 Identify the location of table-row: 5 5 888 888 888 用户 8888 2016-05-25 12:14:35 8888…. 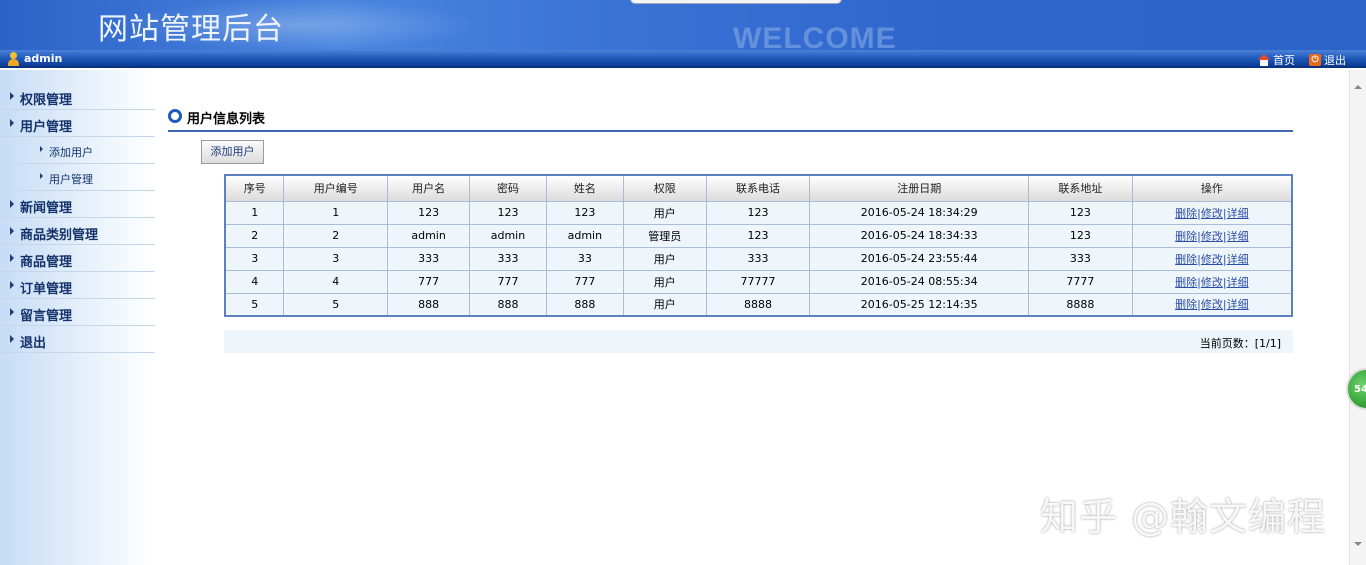
(758, 304).